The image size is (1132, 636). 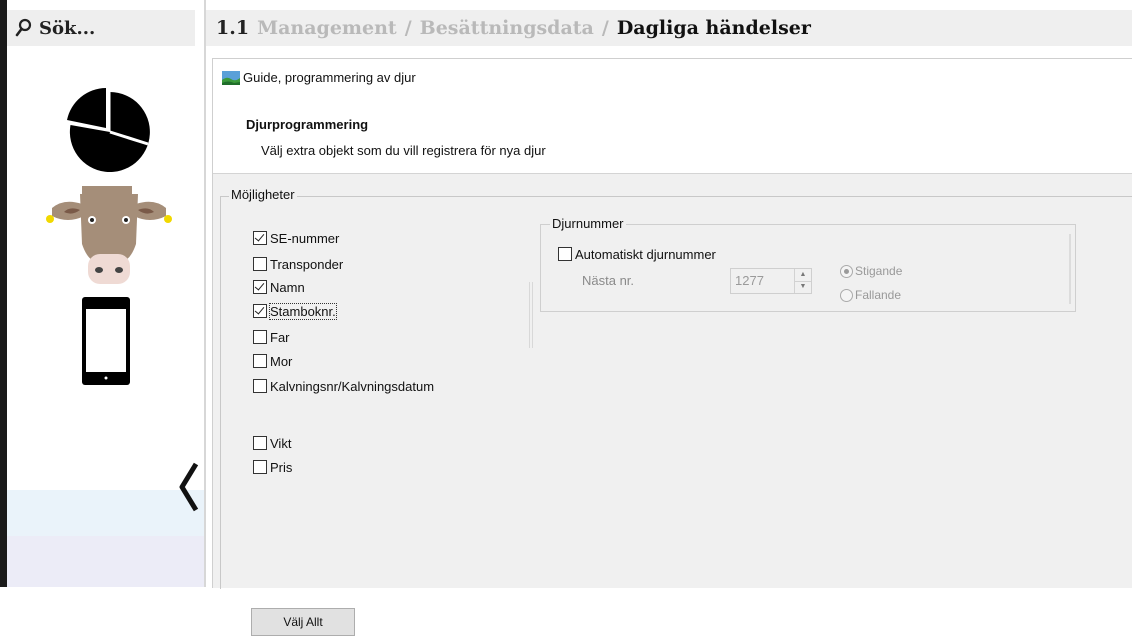 What do you see at coordinates (307, 124) in the screenshot?
I see `step-title: Djurprogrammering` at bounding box center [307, 124].